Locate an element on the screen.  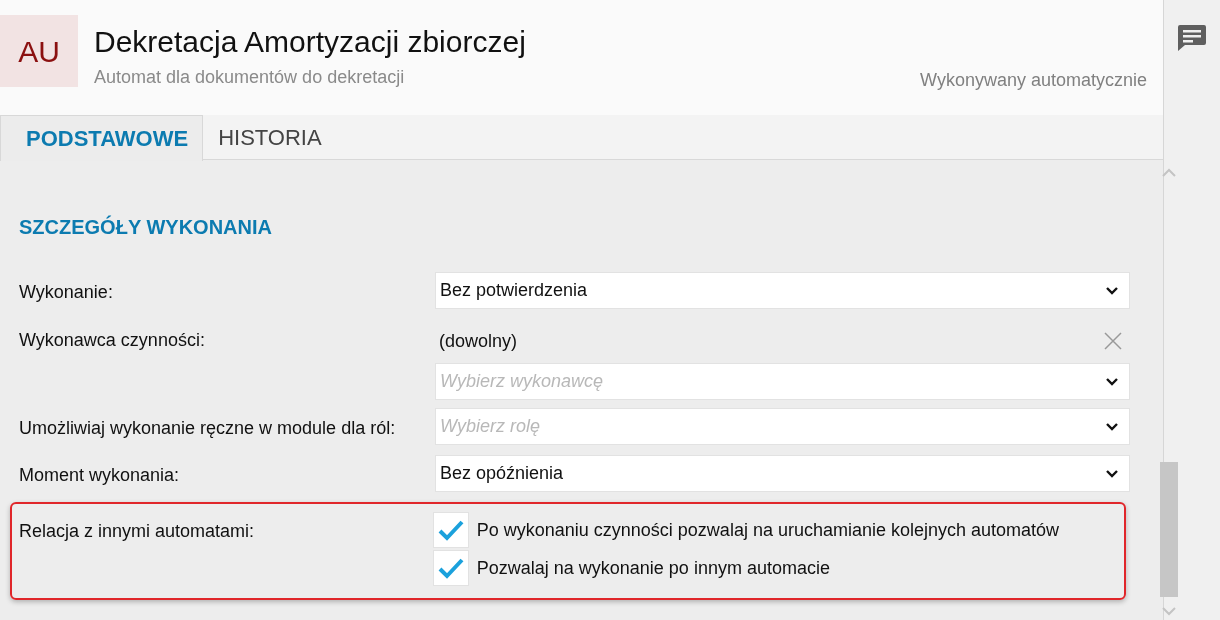
field-label: Wykonawca czynności: is located at coordinates (112, 340).